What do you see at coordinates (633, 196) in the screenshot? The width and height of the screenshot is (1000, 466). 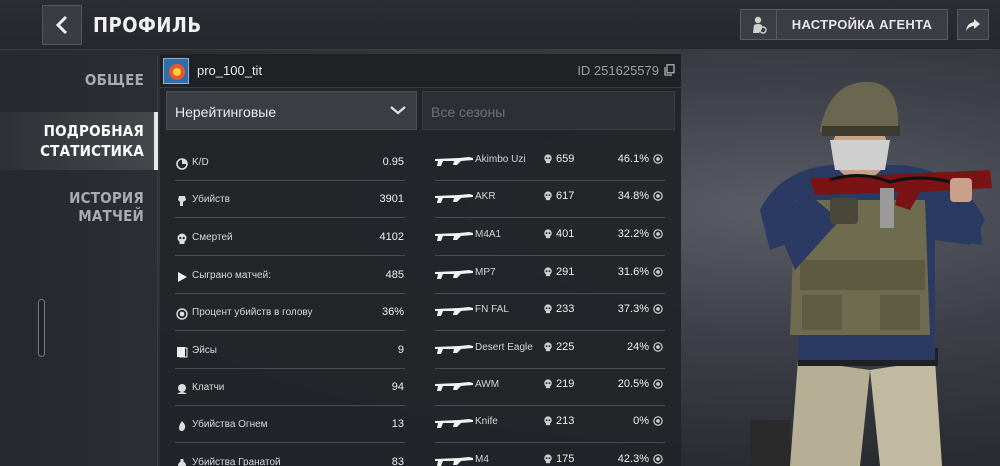 I see `weapon-headshot-rate: 34.8%` at bounding box center [633, 196].